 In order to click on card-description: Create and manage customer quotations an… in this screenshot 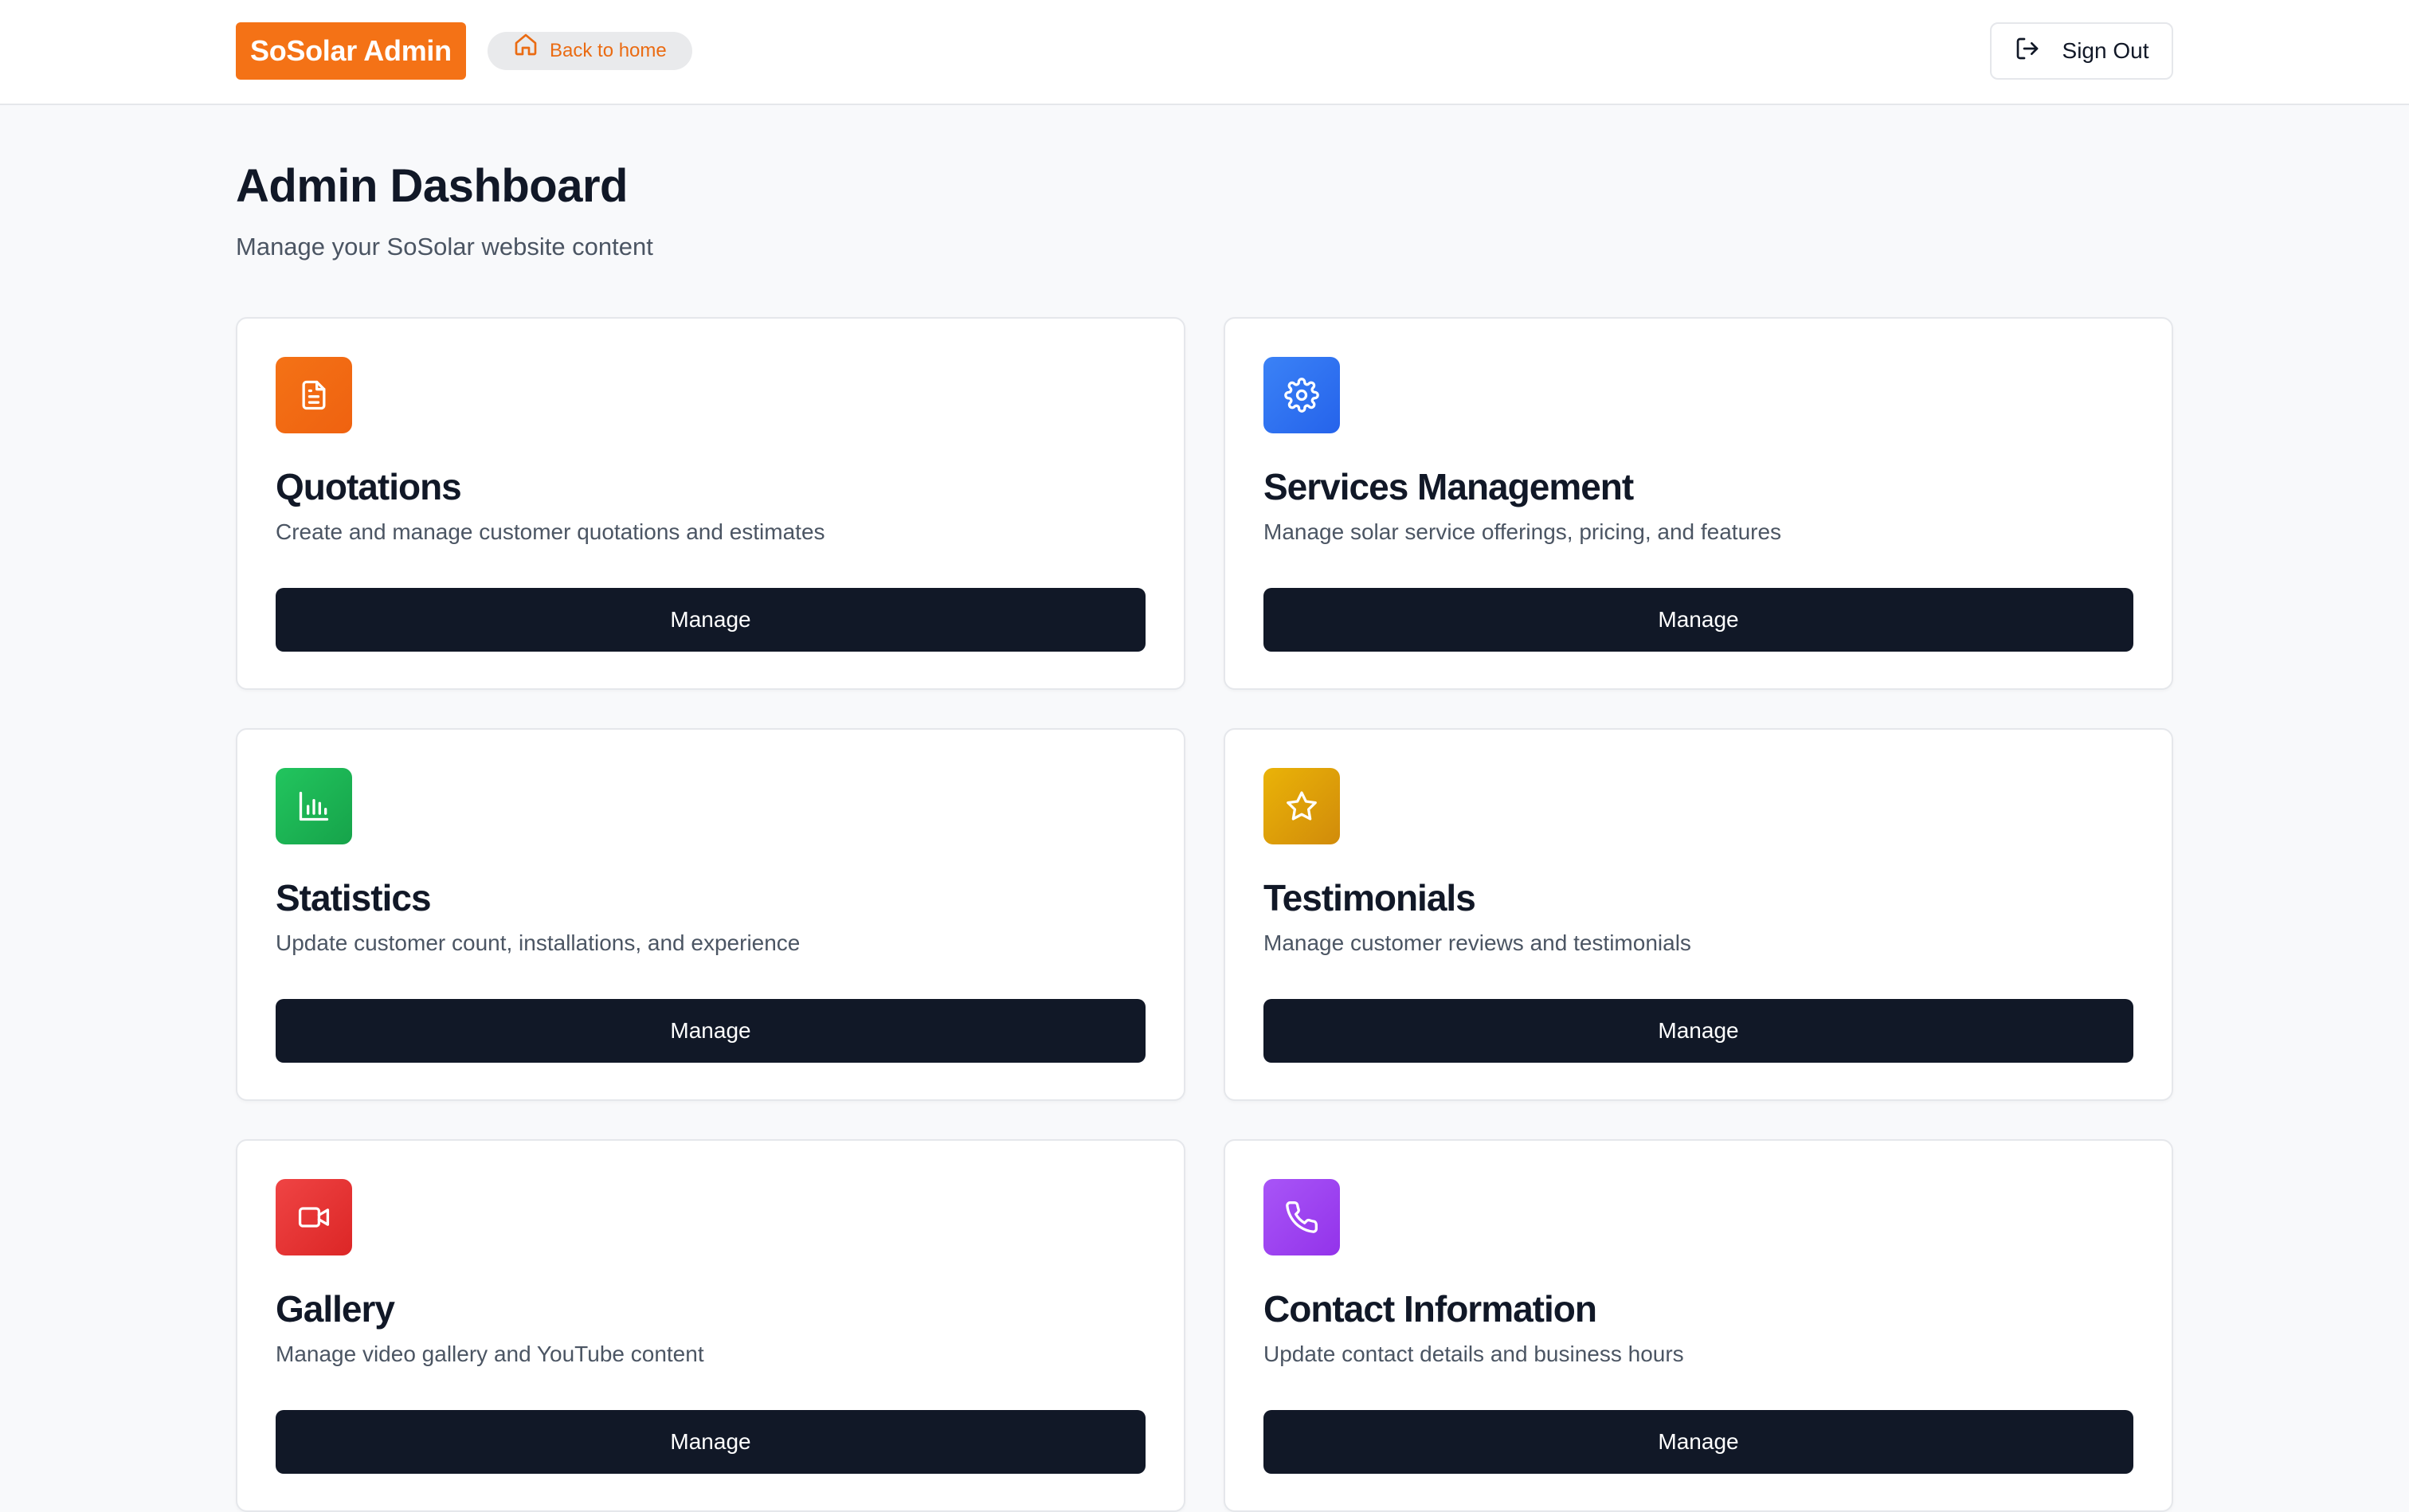, I will do `click(550, 531)`.